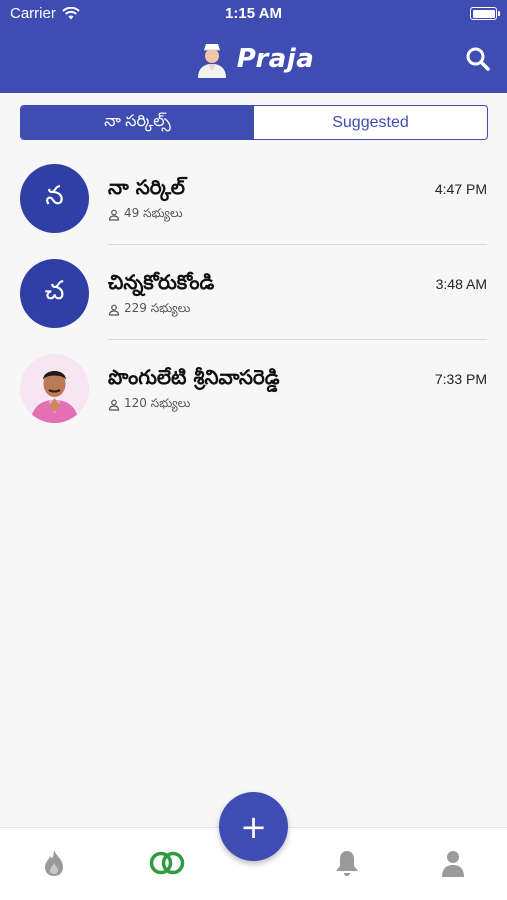  Describe the element at coordinates (157, 403) in the screenshot. I see `member-count-label: 120 సభ్యులు` at that location.